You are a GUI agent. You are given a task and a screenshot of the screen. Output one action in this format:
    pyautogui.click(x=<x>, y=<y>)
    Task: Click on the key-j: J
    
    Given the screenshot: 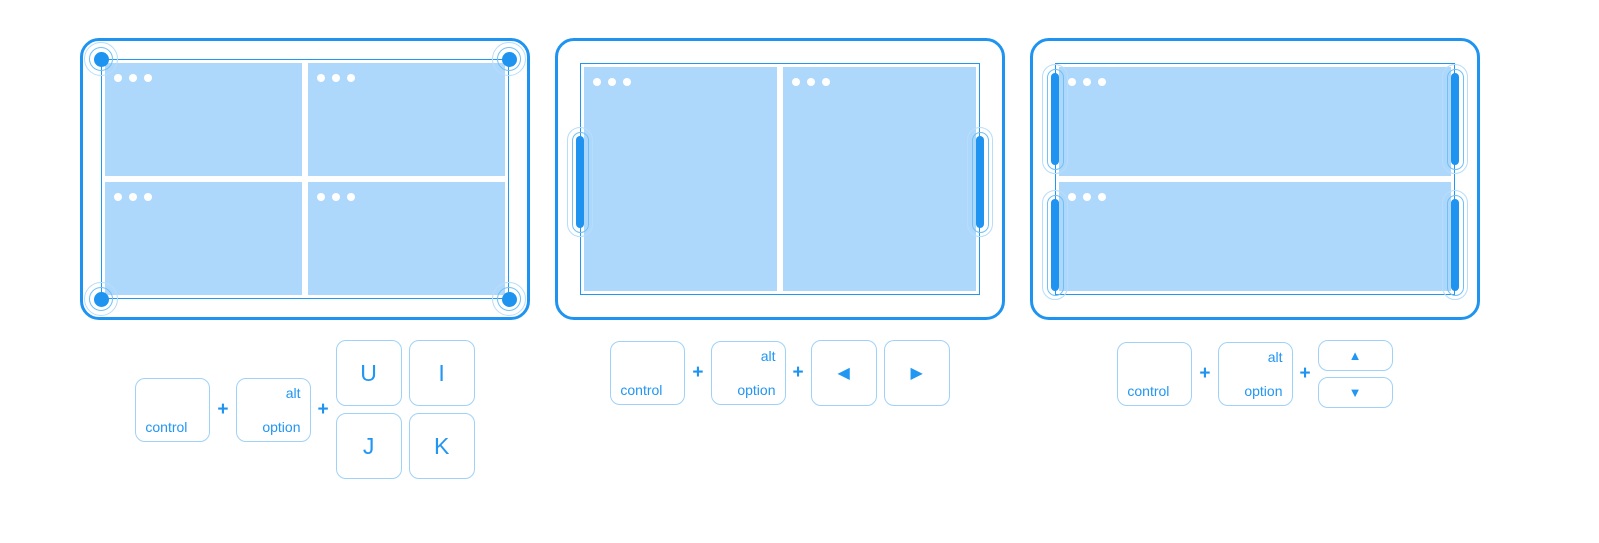 What is the action you would take?
    pyautogui.click(x=368, y=446)
    